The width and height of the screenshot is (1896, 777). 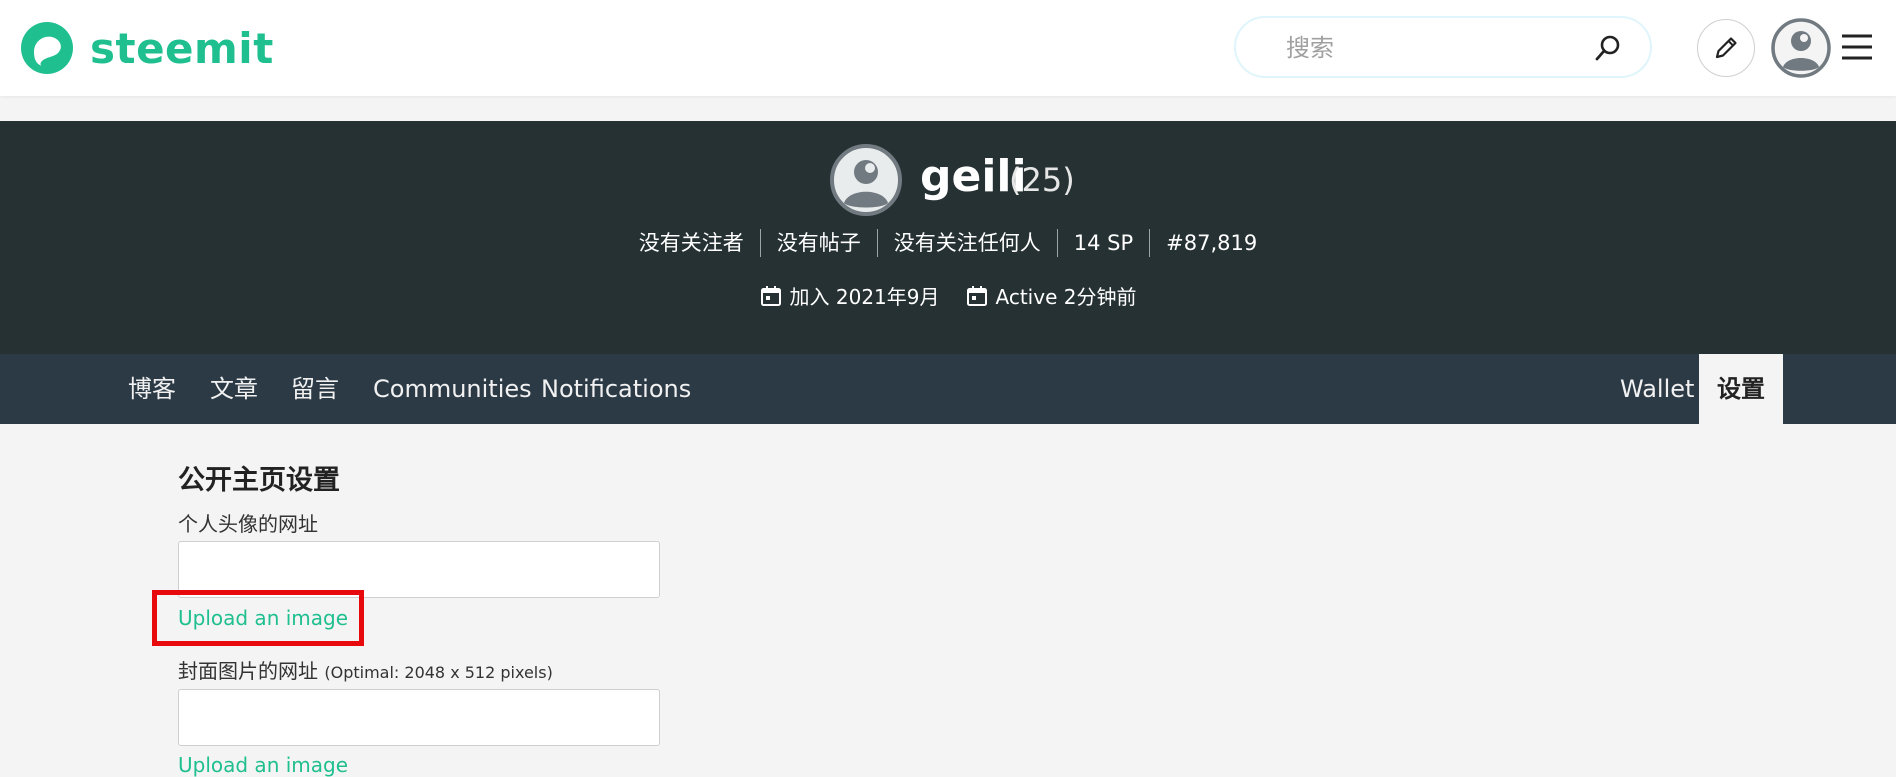 What do you see at coordinates (866, 180) in the screenshot?
I see `profile-avatar-icon` at bounding box center [866, 180].